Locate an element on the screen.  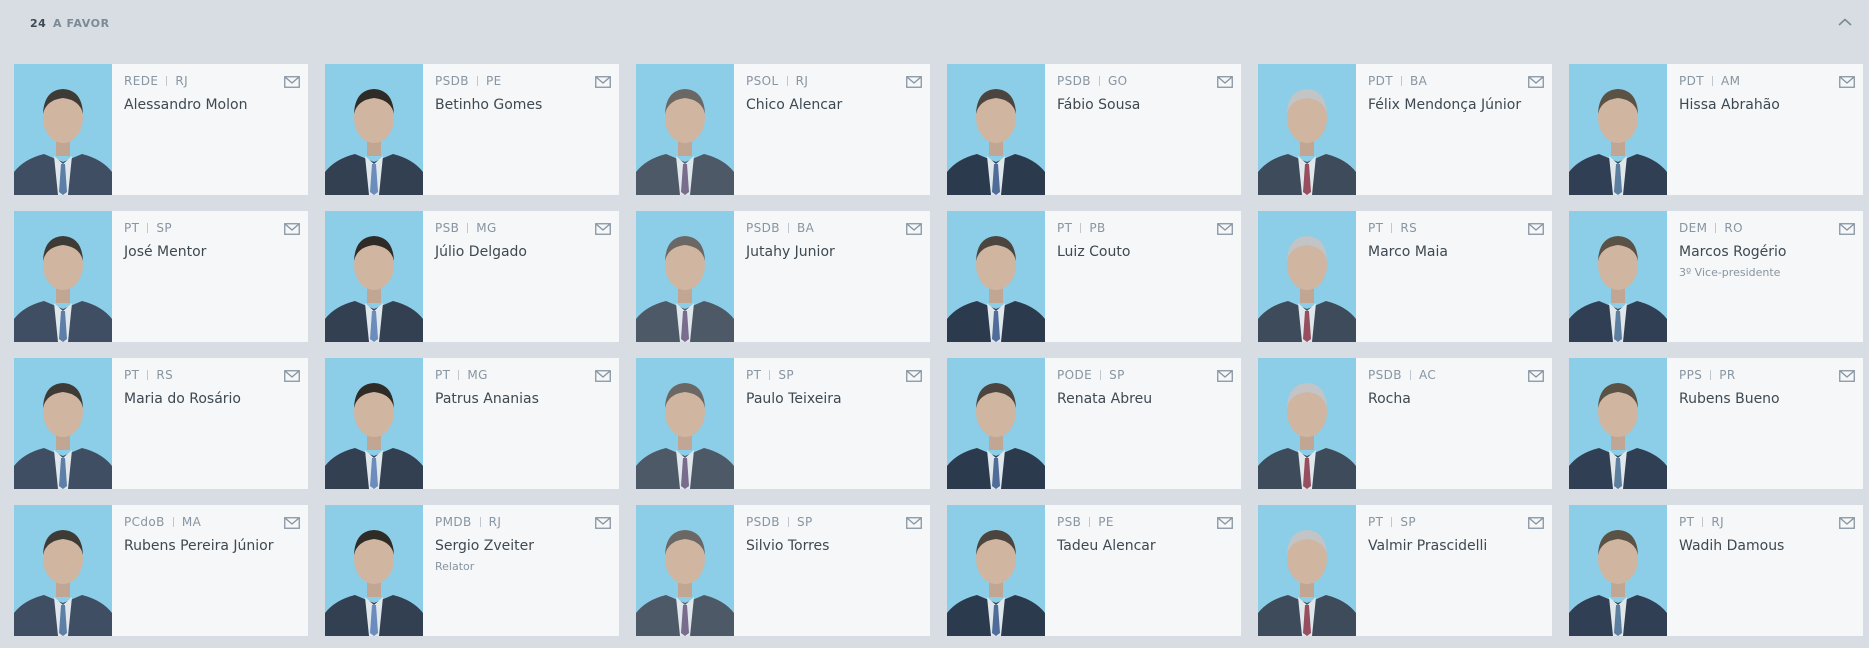
vote-group-header: 24 A FAVOR is located at coordinates (934, 24).